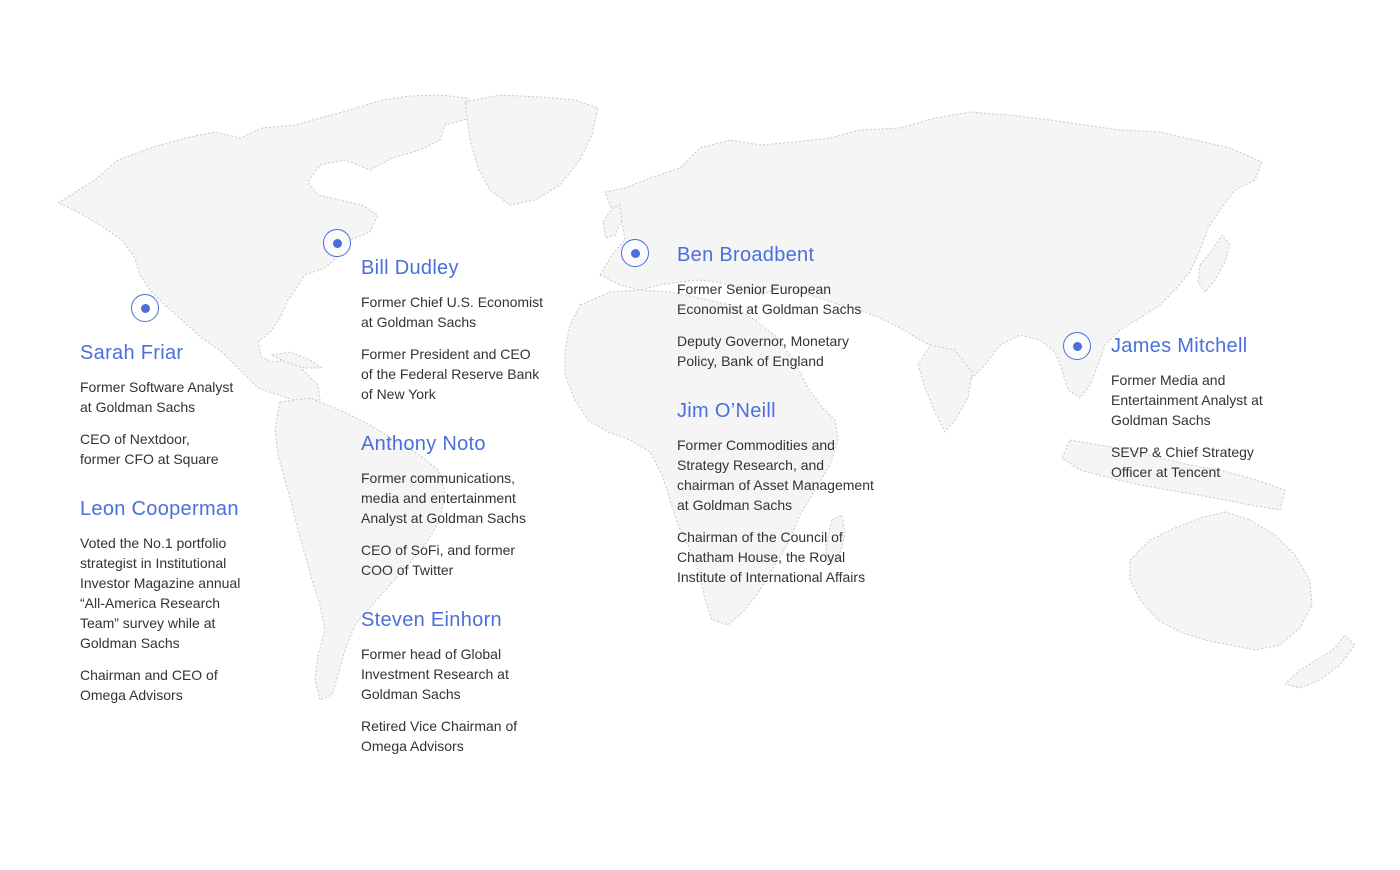 The width and height of the screenshot is (1400, 870). I want to click on profile-line: CEO of SoFi, and former COO of Twitter, so click(438, 560).